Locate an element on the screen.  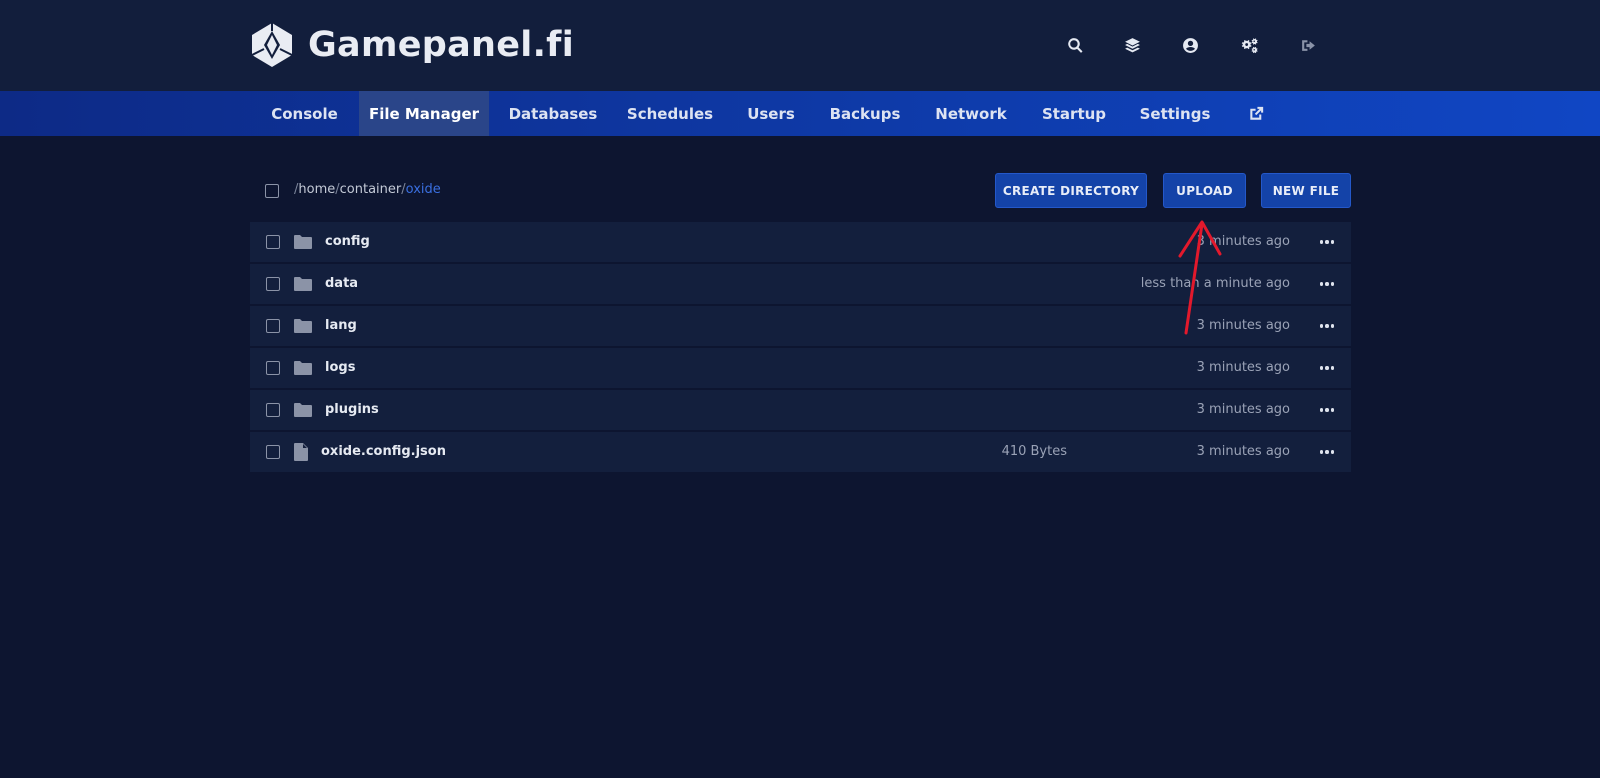
tab-schedules: Schedules is located at coordinates (670, 113).